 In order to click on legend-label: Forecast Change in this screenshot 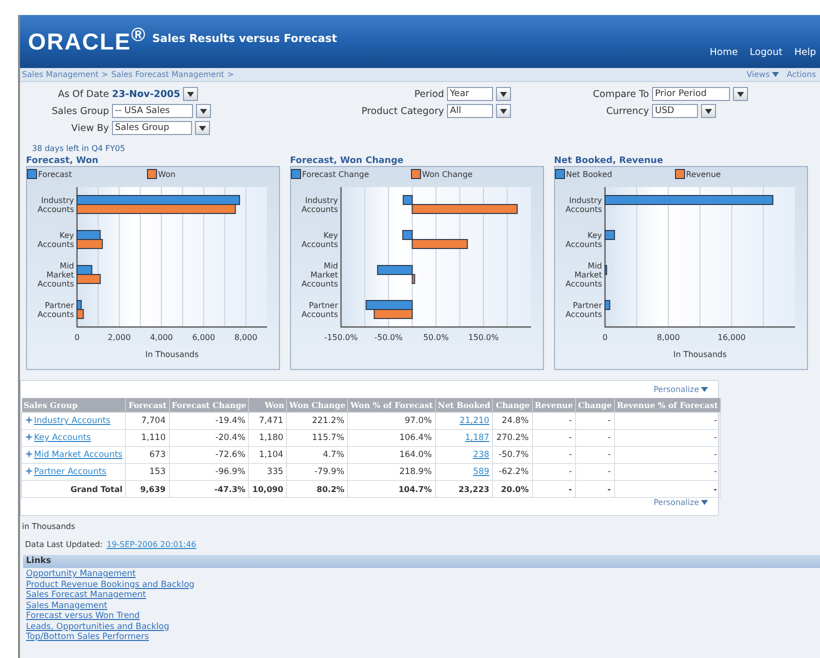, I will do `click(336, 174)`.